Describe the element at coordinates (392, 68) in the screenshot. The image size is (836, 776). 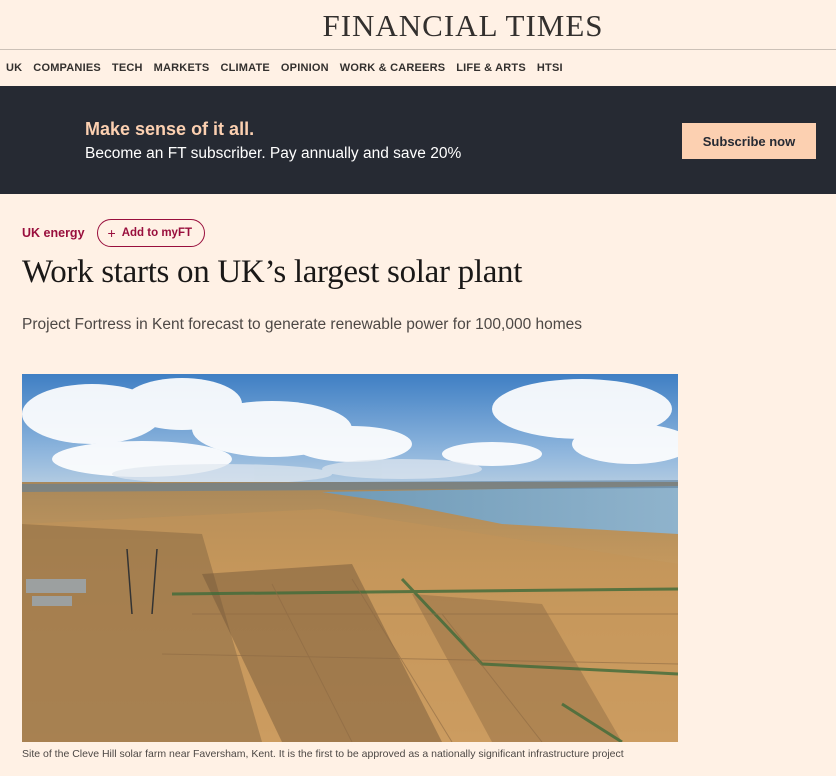
I see `nav-item-work-careers: WORK & CAREERS` at that location.